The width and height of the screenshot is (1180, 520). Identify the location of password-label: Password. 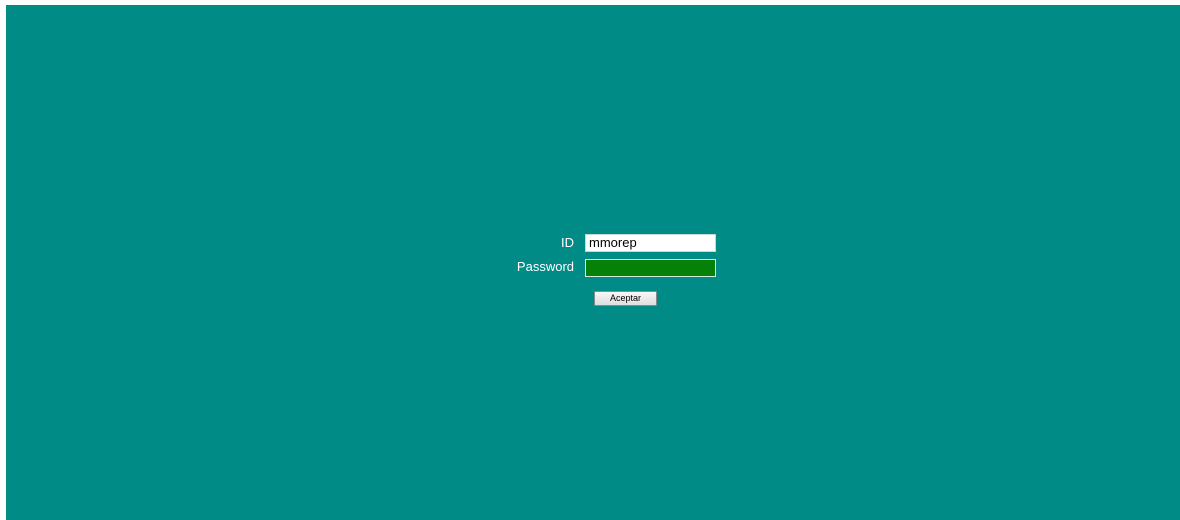
(545, 266).